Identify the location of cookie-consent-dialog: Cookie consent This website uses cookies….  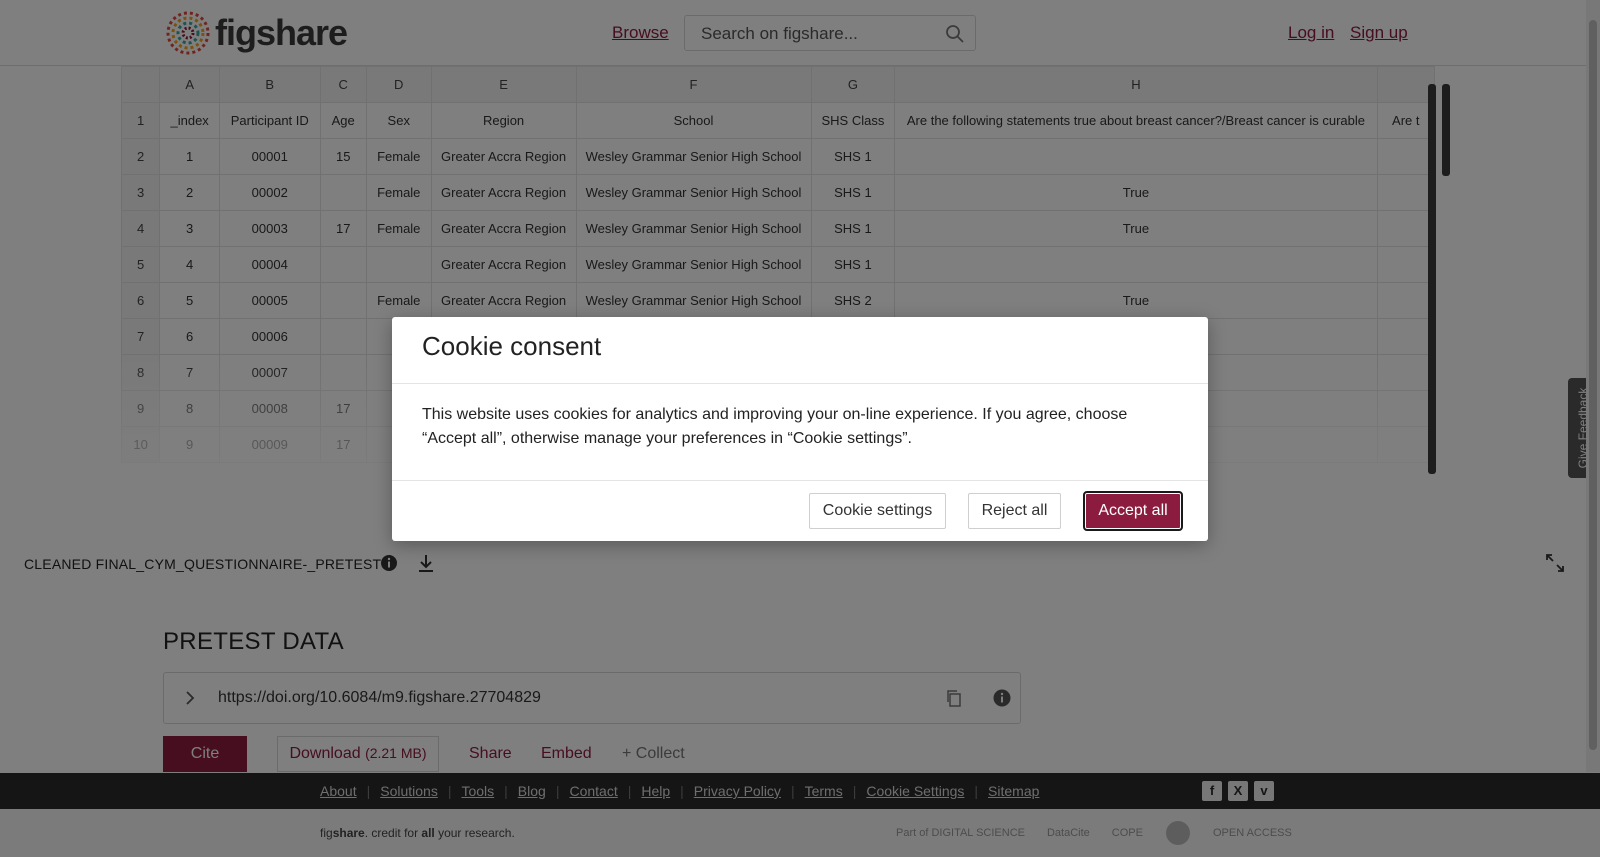
(800, 429).